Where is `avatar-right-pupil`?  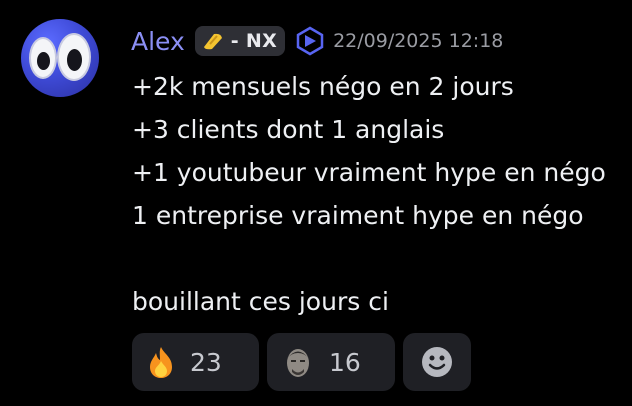 avatar-right-pupil is located at coordinates (74, 60).